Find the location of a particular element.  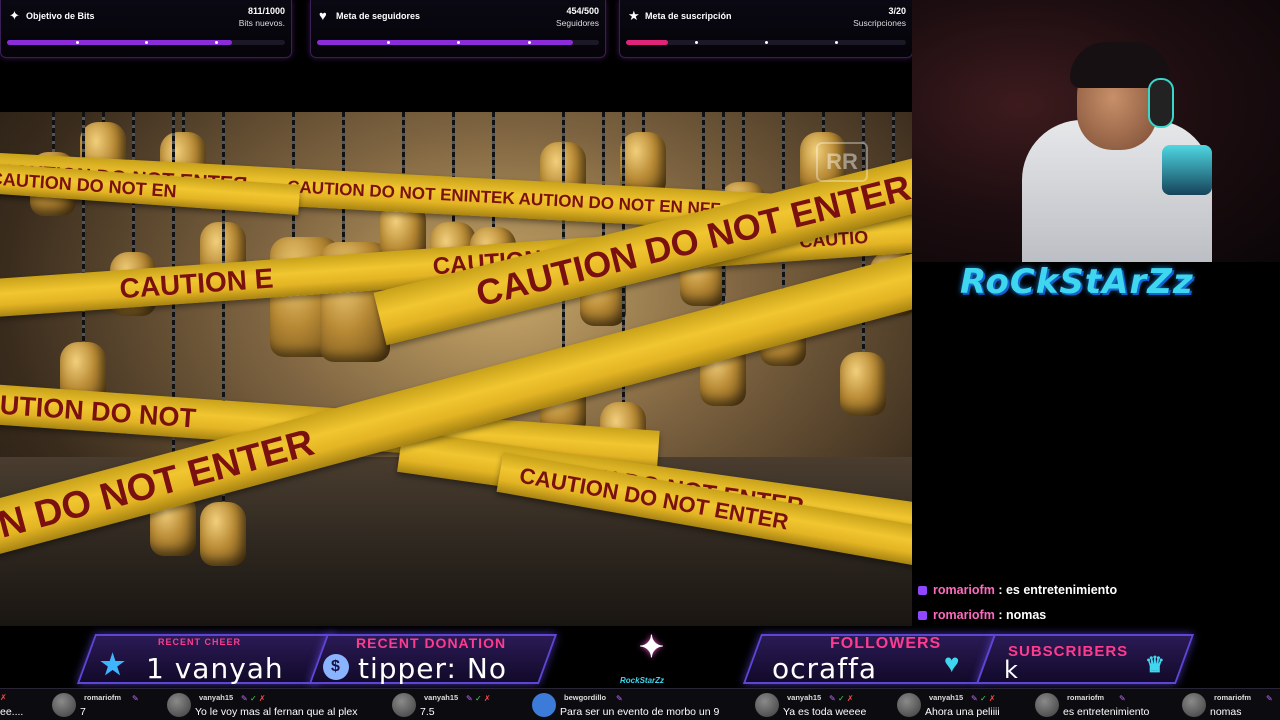

stream-logo-badge: ✦ is located at coordinates (652, 647).